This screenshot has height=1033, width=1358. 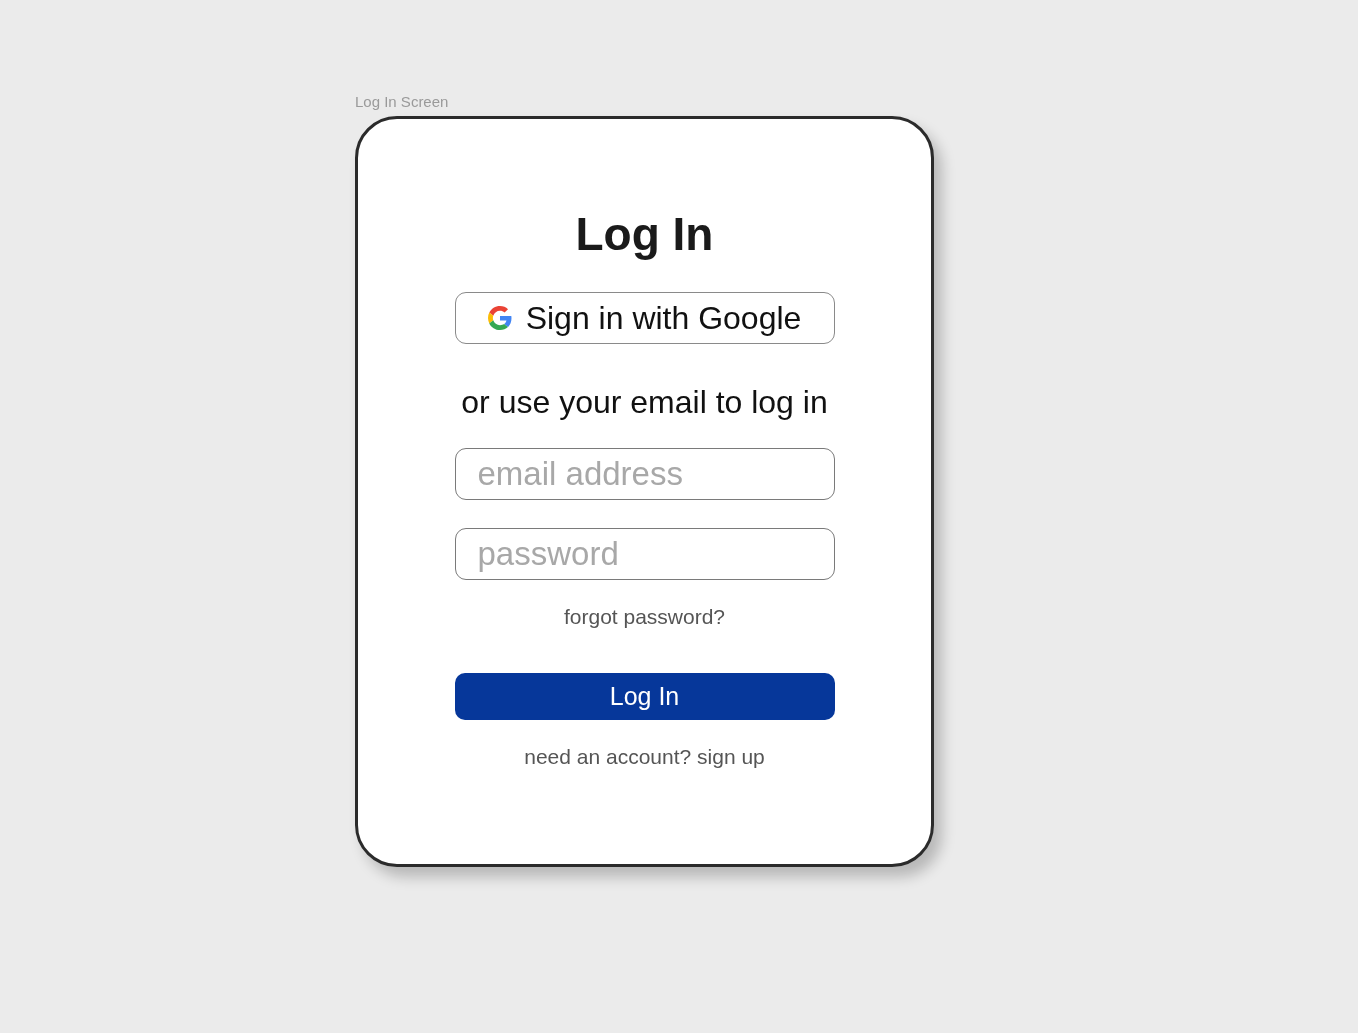 I want to click on log-in-button: Log In, so click(x=644, y=696).